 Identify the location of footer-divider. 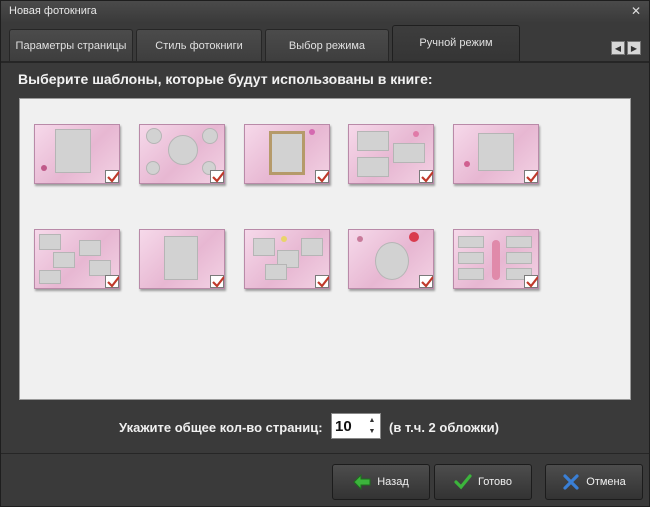
(325, 453).